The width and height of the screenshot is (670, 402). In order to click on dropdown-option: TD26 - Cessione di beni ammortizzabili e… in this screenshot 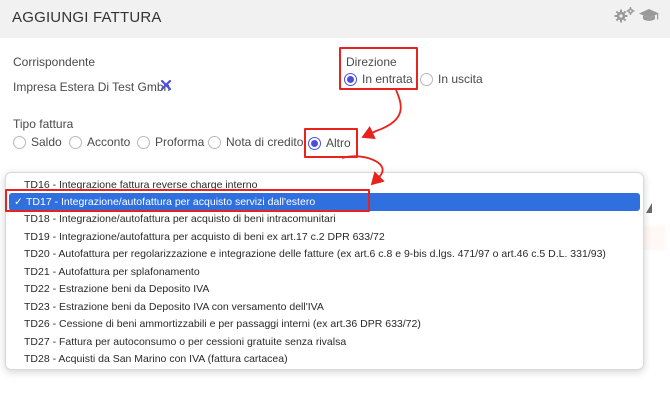, I will do `click(324, 324)`.